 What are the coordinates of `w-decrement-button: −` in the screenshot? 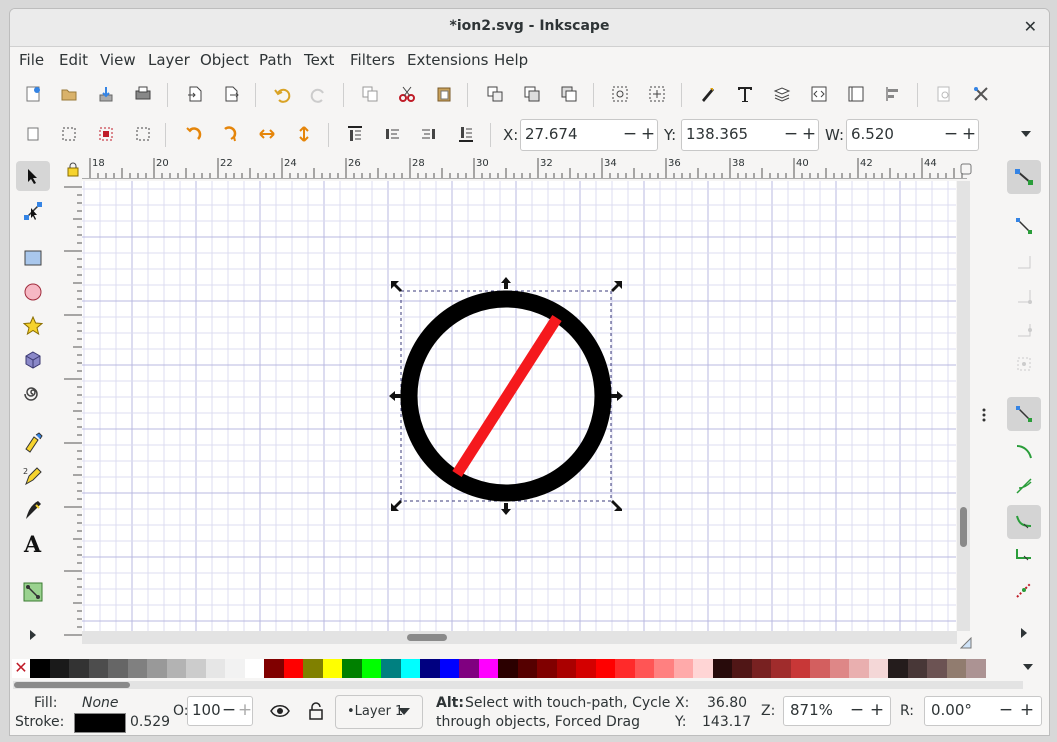 It's located at (951, 134).